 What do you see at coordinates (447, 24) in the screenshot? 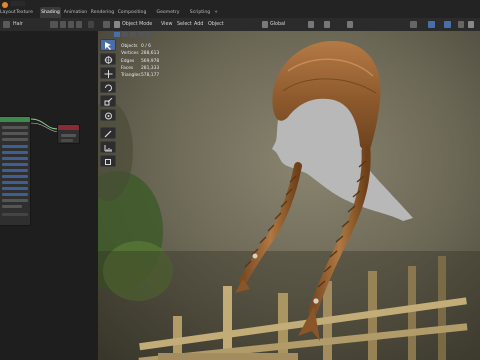
I see `overlay-toggle-icon` at bounding box center [447, 24].